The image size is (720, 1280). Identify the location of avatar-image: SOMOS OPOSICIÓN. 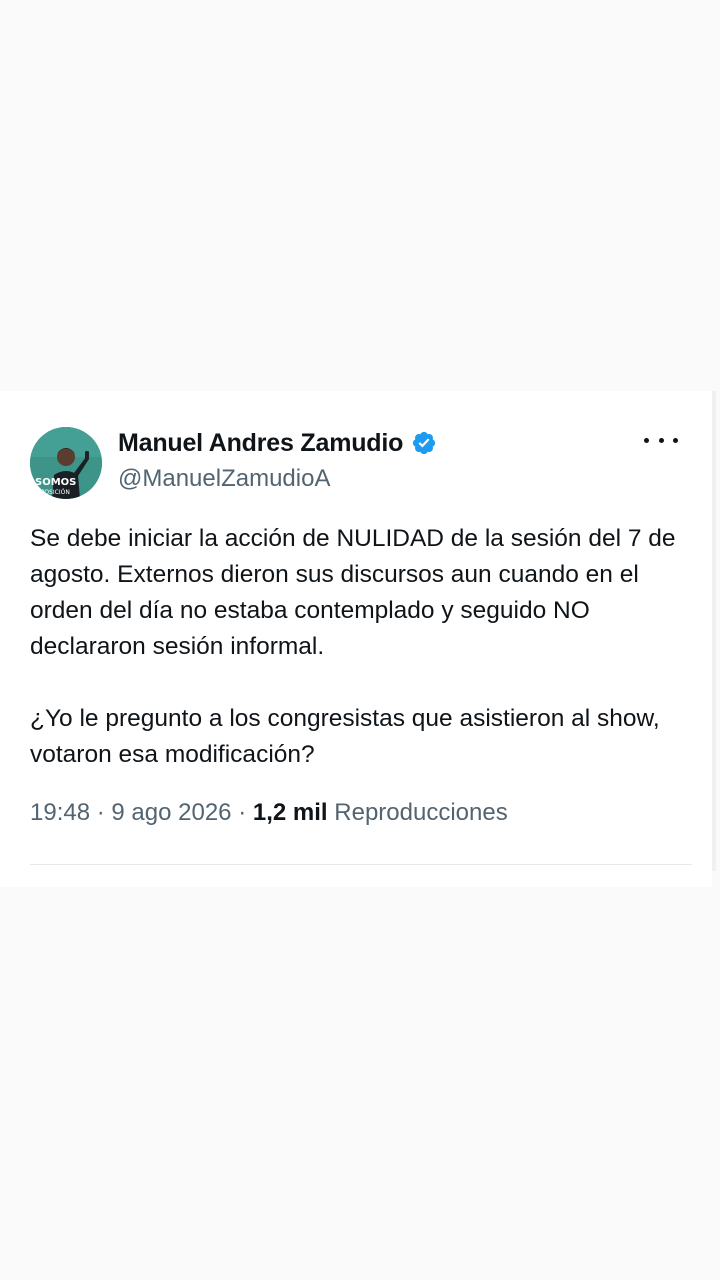
(66, 463).